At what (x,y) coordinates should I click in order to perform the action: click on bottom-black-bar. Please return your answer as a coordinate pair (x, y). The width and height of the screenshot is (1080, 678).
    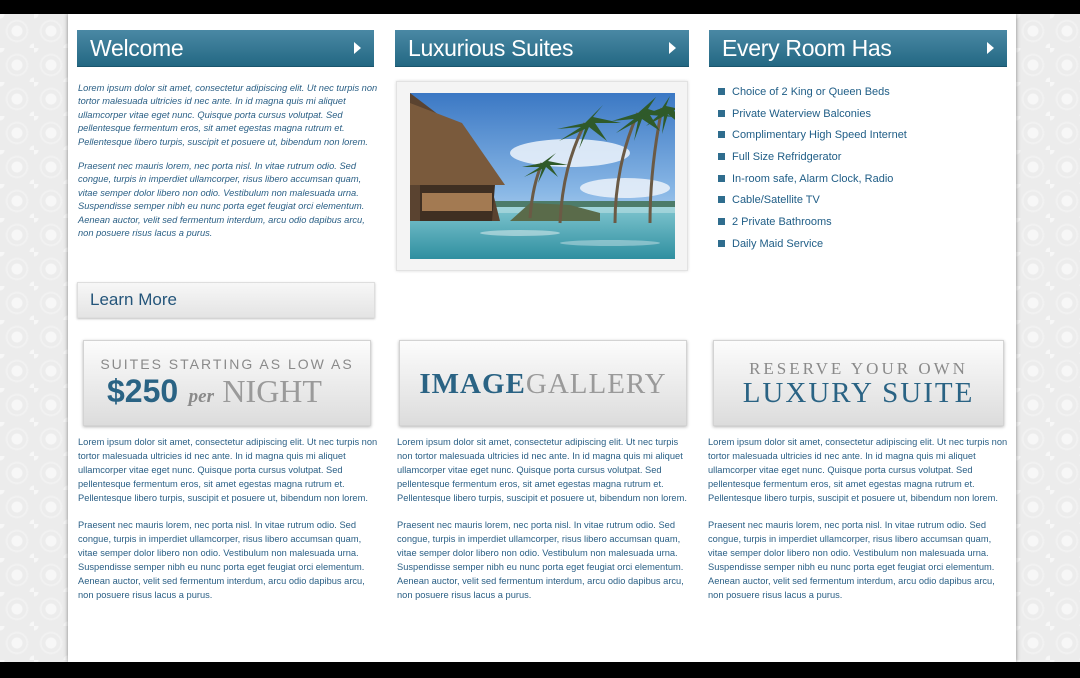
    Looking at the image, I should click on (540, 670).